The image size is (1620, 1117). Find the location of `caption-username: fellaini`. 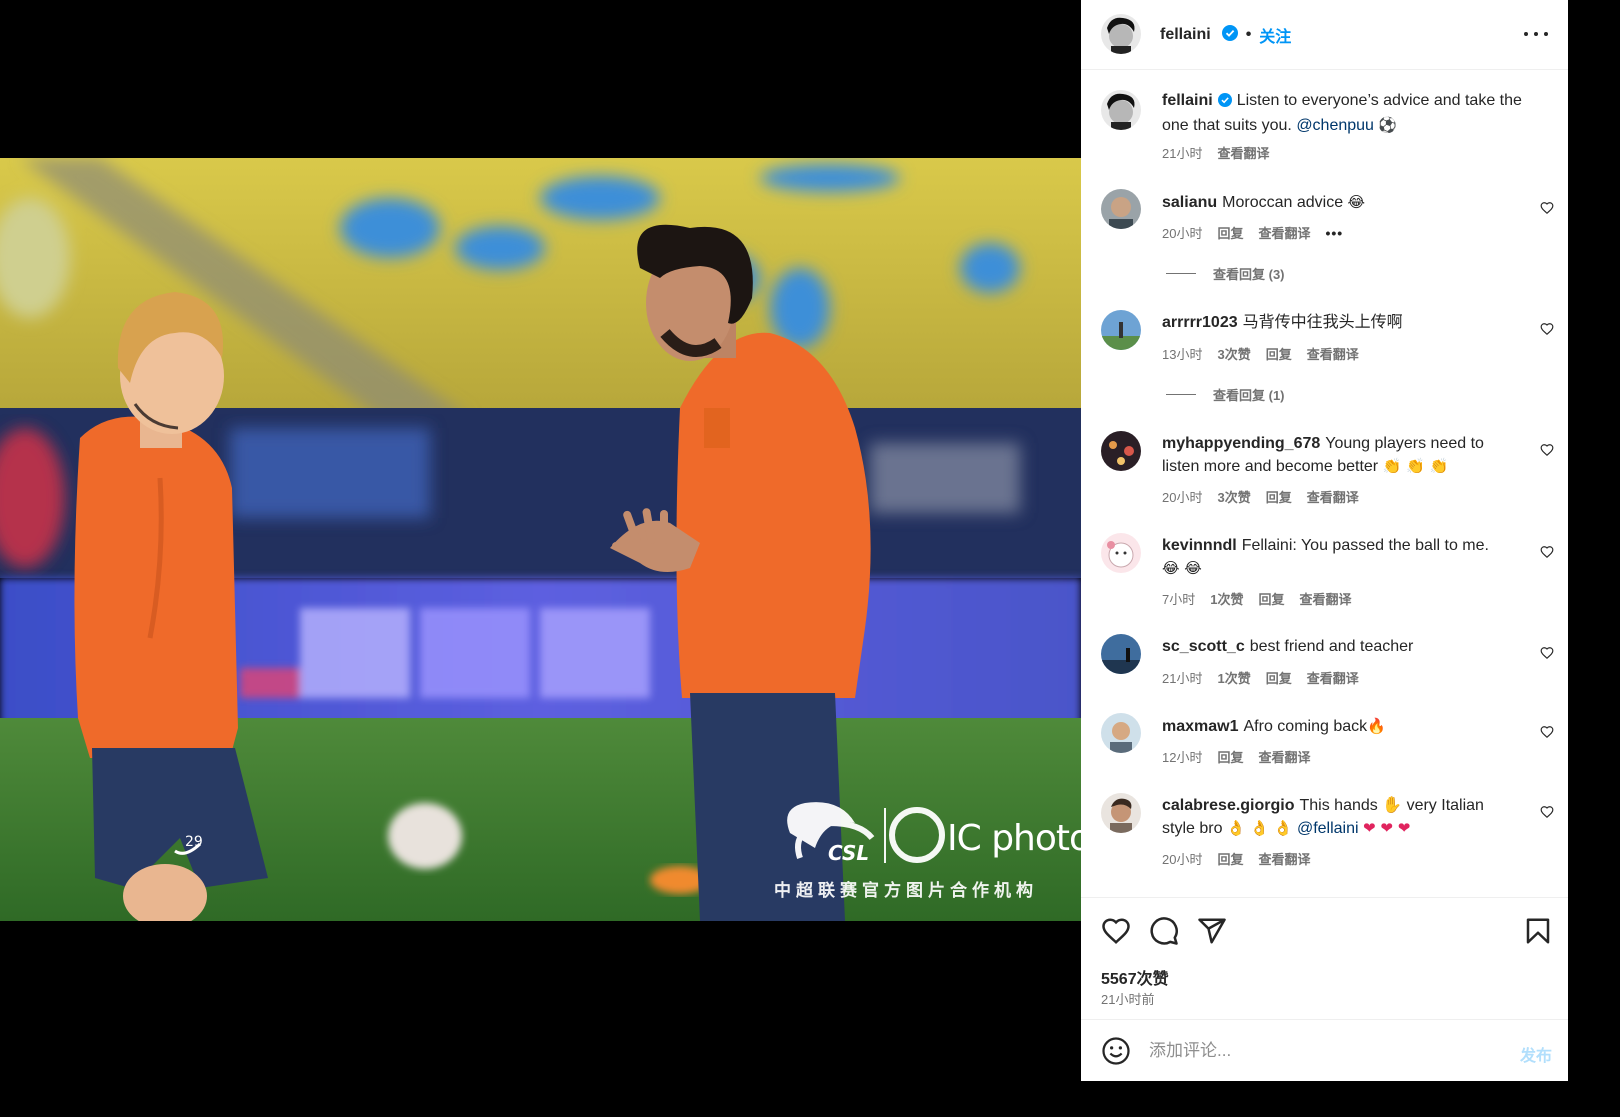

caption-username: fellaini is located at coordinates (1187, 100).